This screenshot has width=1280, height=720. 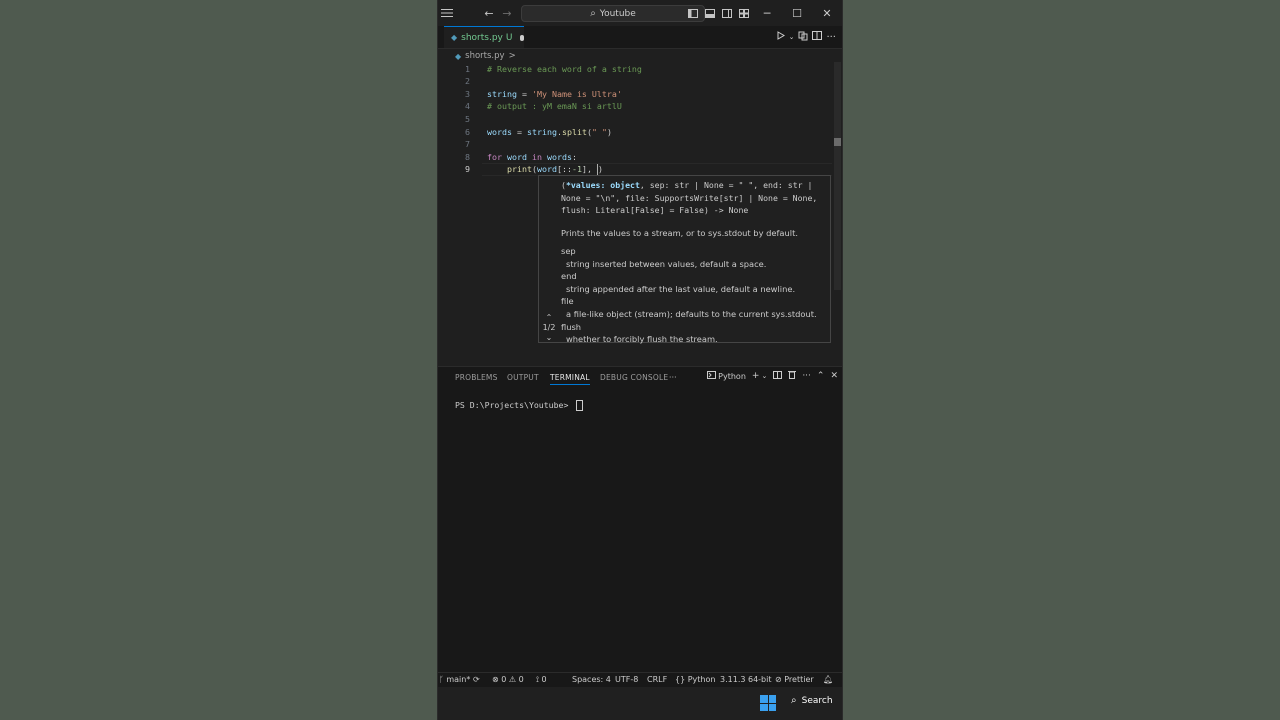 What do you see at coordinates (673, 377) in the screenshot?
I see `more-panels-icon: ···` at bounding box center [673, 377].